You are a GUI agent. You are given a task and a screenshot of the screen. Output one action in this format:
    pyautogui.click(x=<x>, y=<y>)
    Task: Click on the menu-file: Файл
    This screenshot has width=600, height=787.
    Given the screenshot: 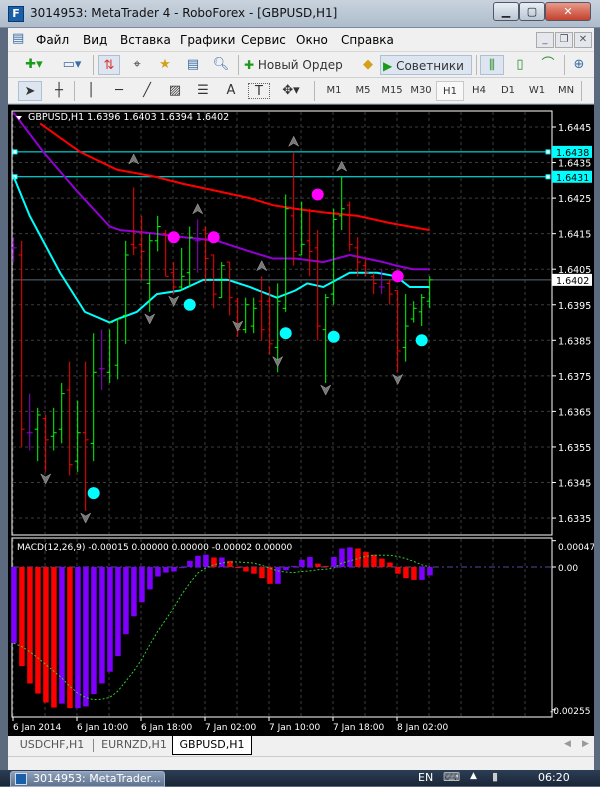 What is the action you would take?
    pyautogui.click(x=52, y=40)
    